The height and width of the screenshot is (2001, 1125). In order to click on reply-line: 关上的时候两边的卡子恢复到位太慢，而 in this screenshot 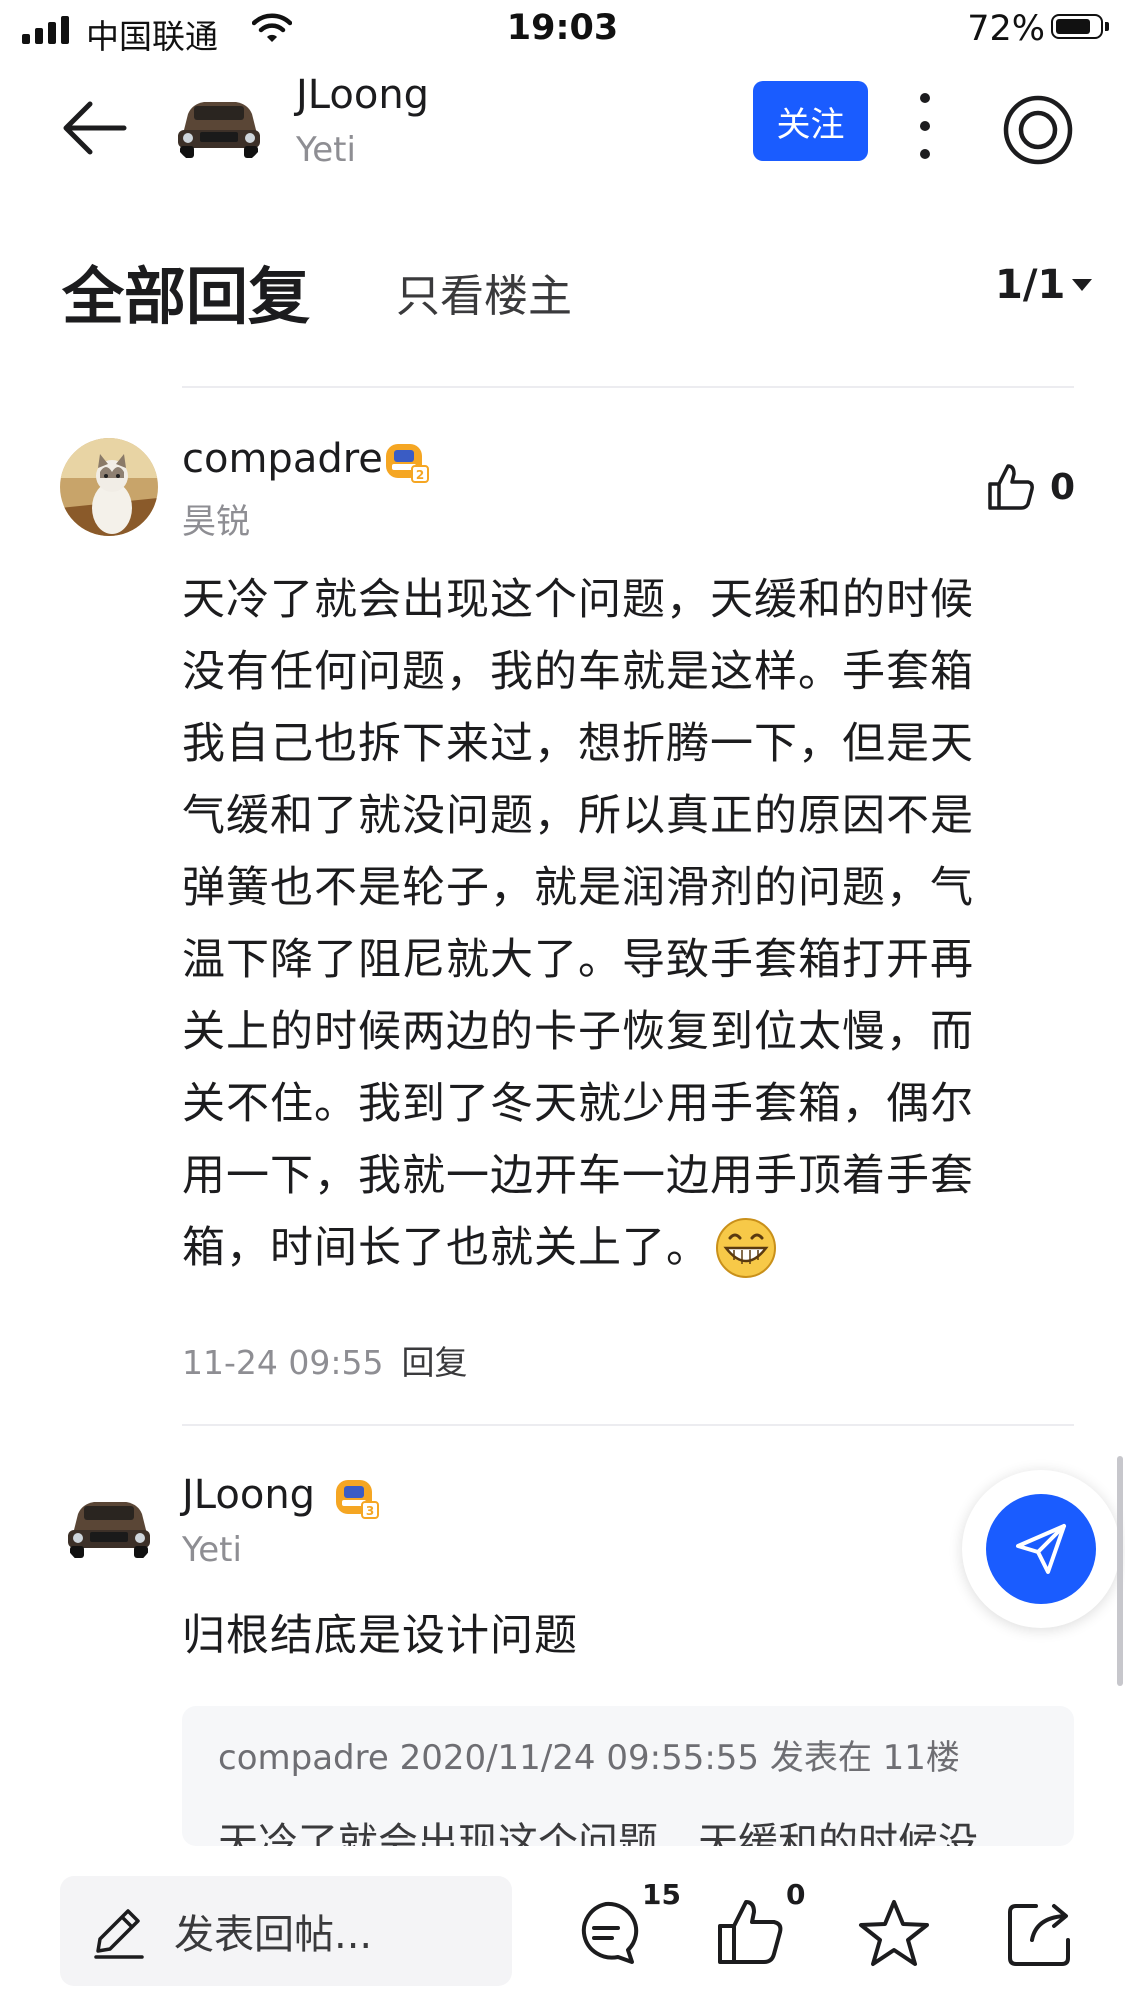, I will do `click(578, 1032)`.